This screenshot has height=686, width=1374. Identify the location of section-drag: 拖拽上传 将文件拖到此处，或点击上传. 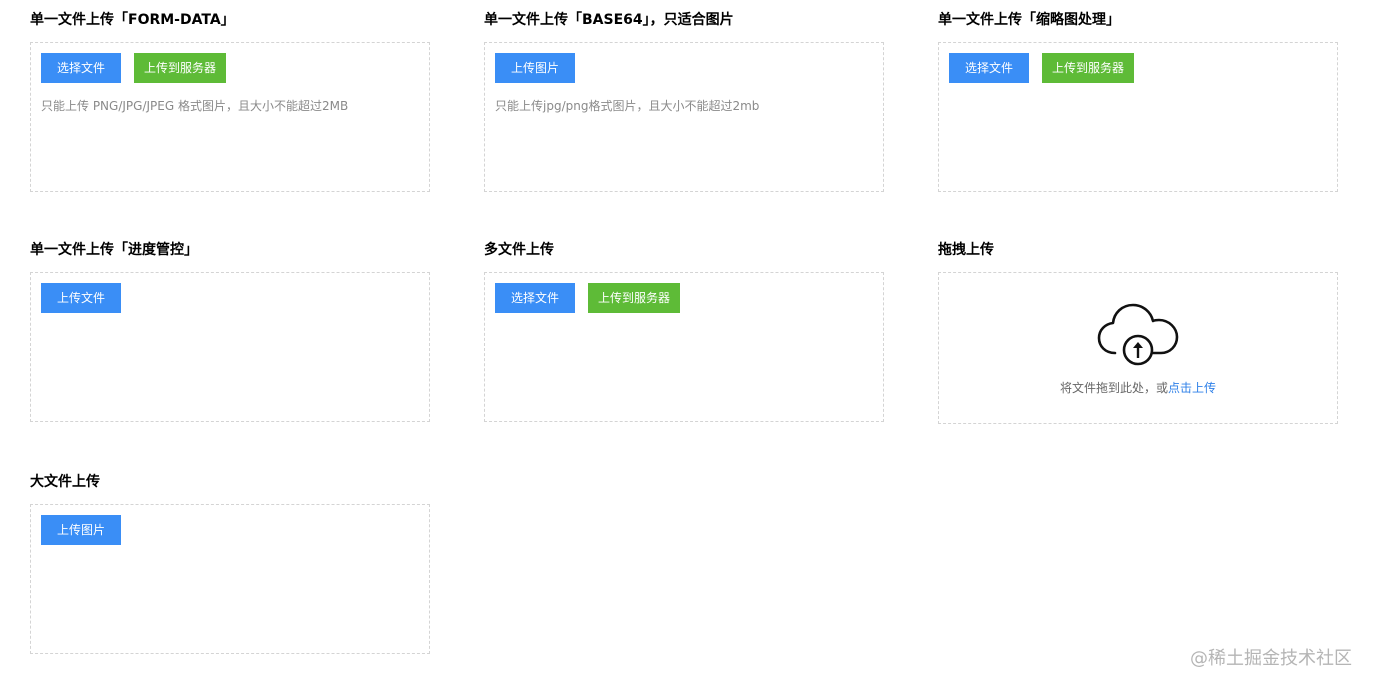
(1138, 332).